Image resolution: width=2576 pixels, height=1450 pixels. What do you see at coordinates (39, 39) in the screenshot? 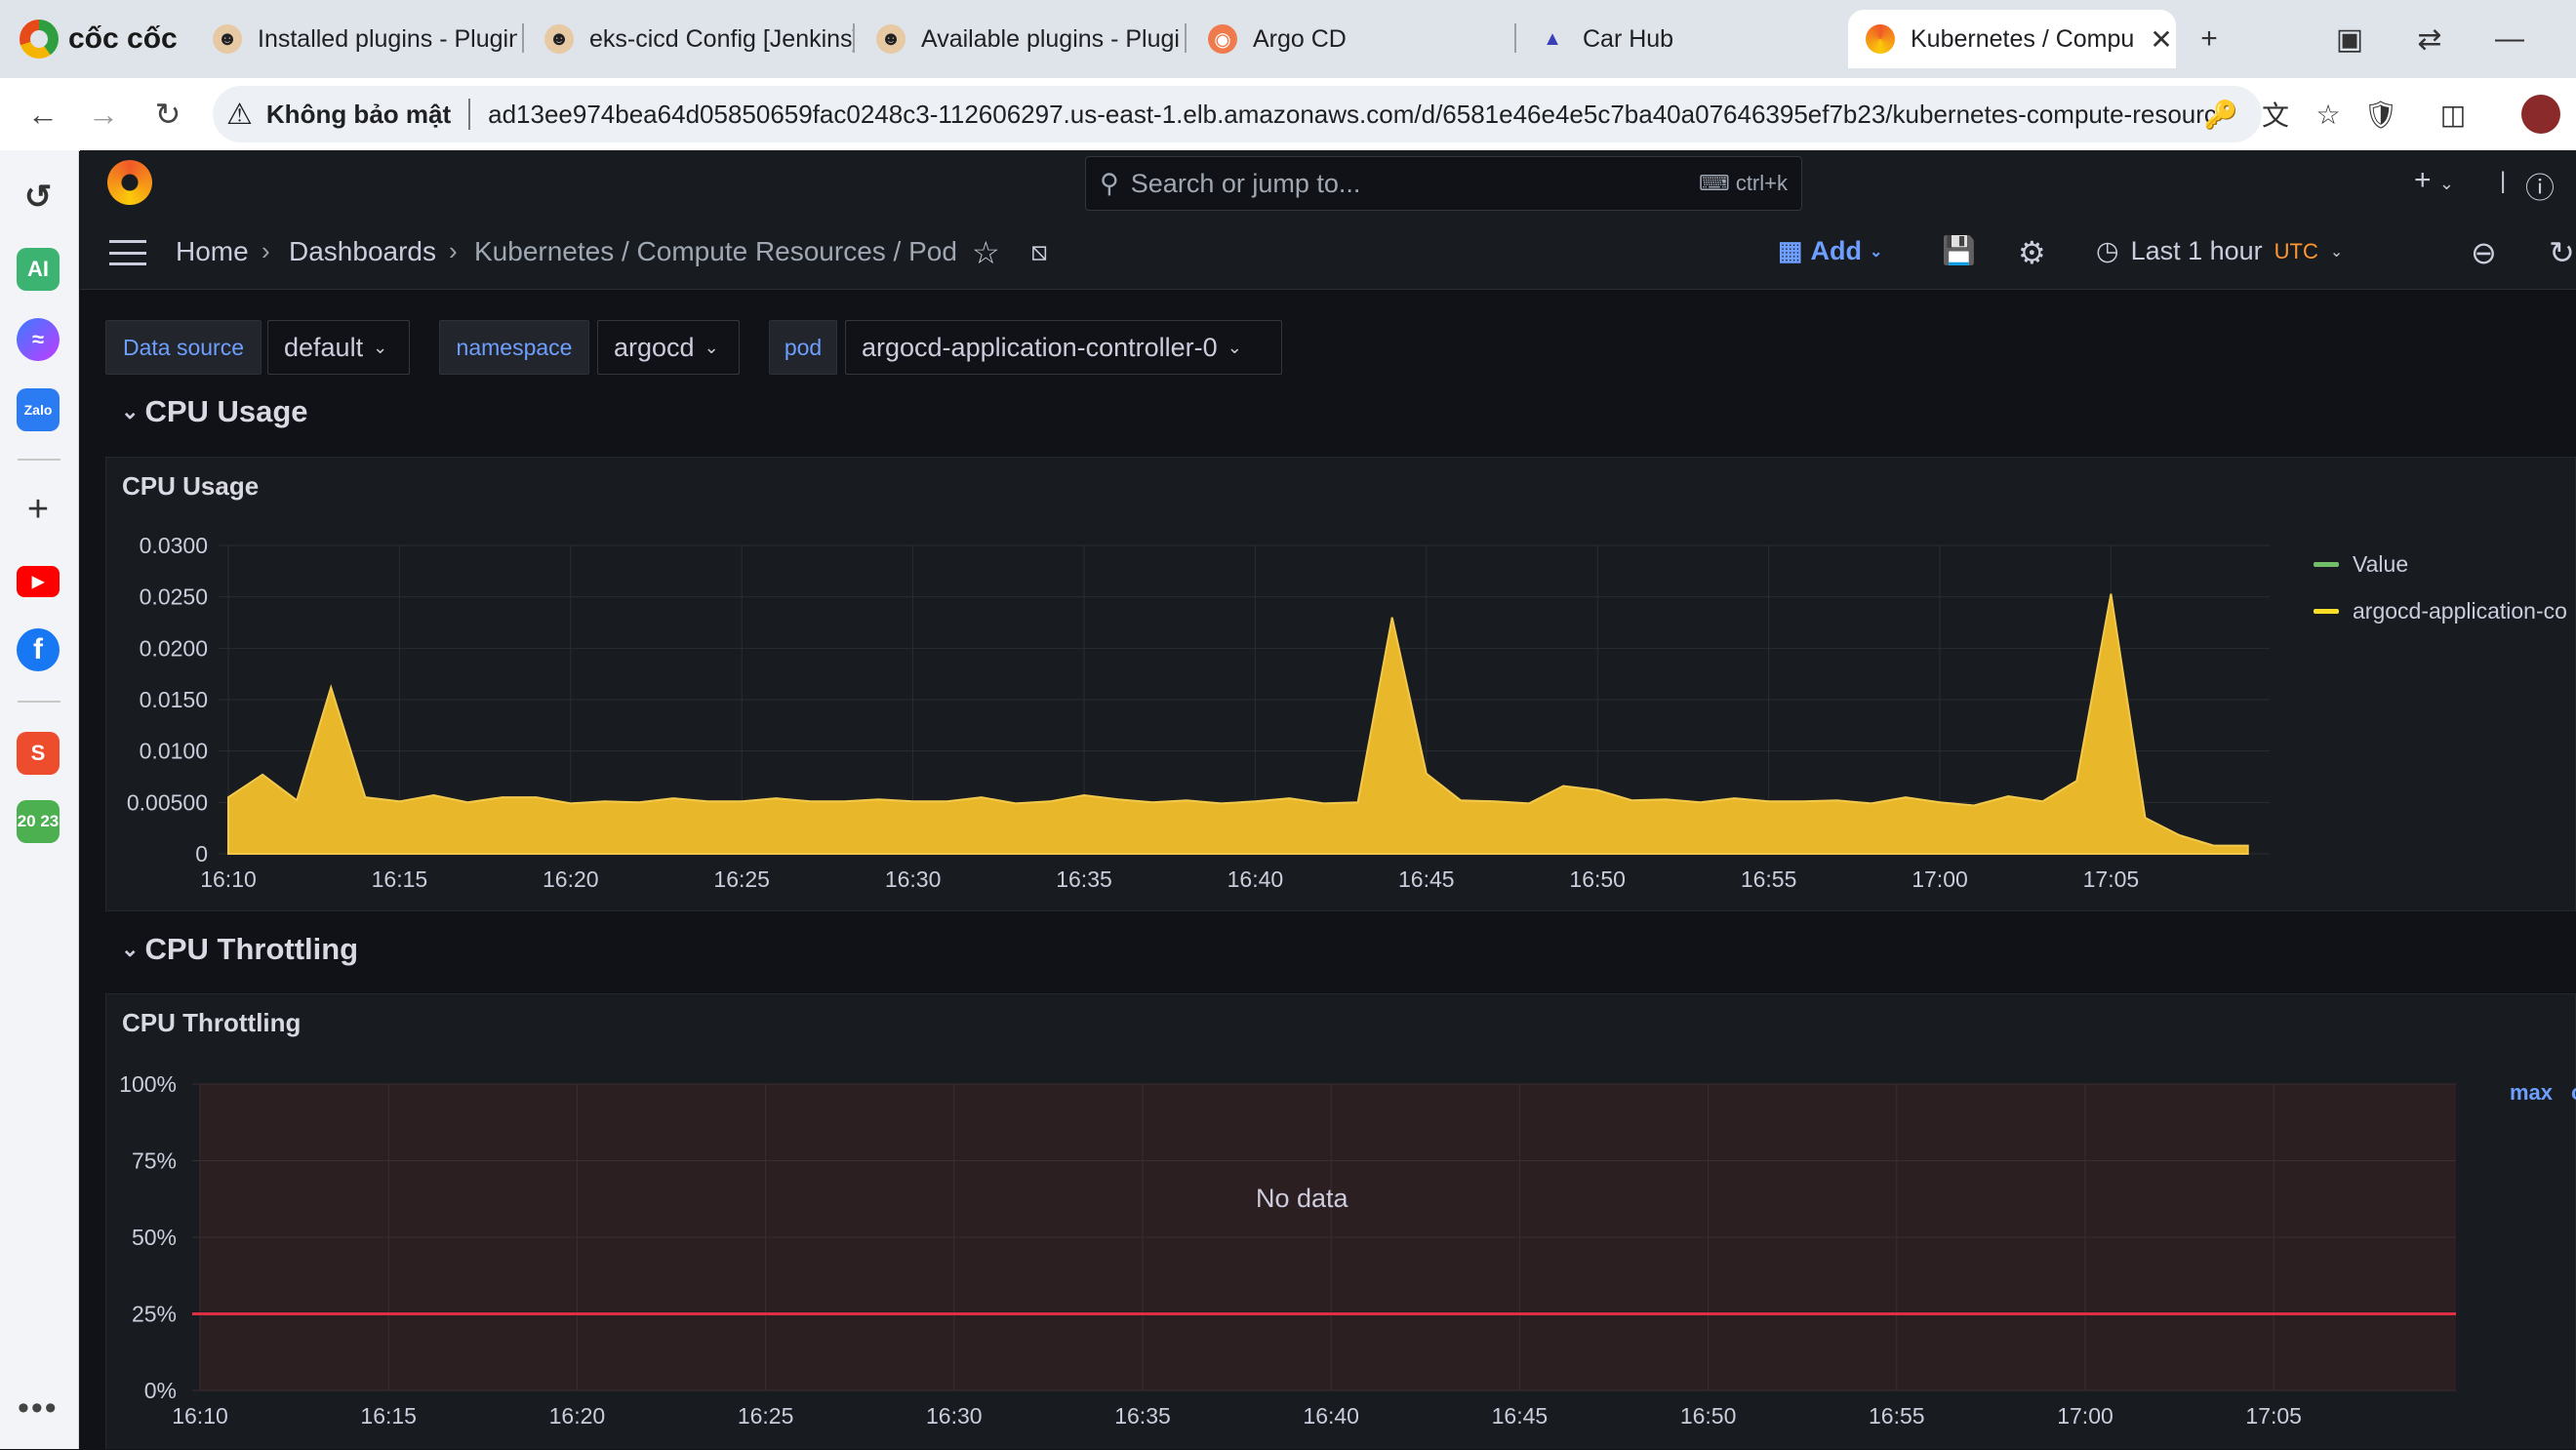
I see `coccoc-logo-icon` at bounding box center [39, 39].